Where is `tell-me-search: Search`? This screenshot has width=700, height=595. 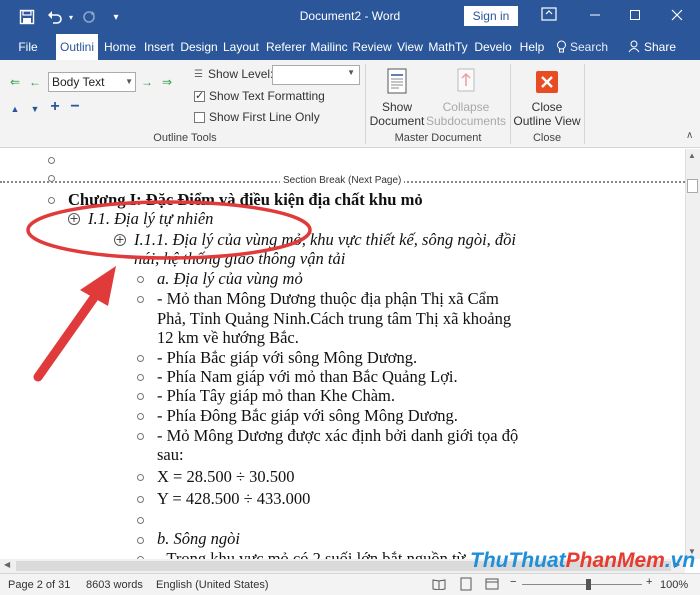
tell-me-search: Search is located at coordinates (584, 47).